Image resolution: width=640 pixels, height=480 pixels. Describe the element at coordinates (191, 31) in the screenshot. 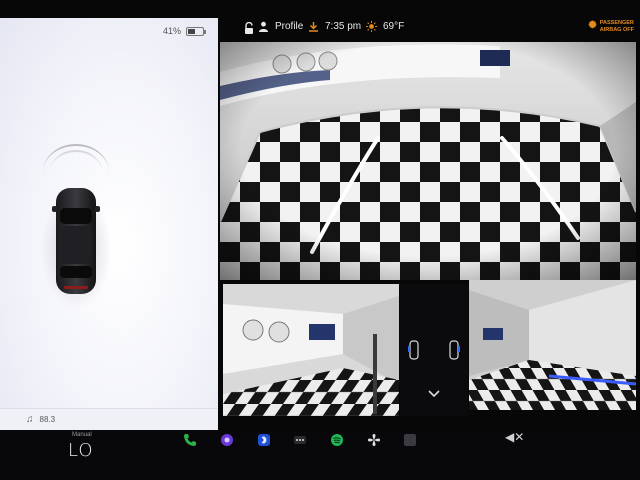

I see `battery-fill` at that location.